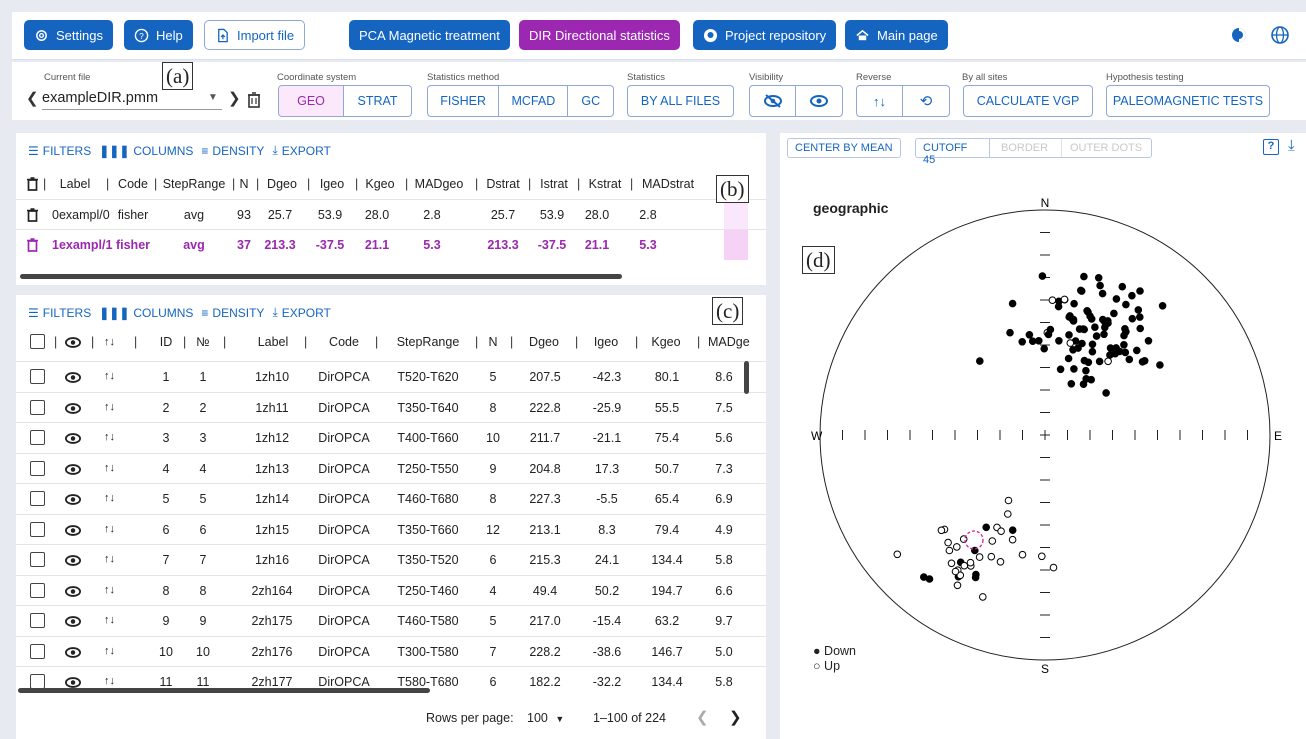 Image resolution: width=1306 pixels, height=739 pixels. Describe the element at coordinates (746, 377) in the screenshot. I see `vertical-scrollbar` at that location.